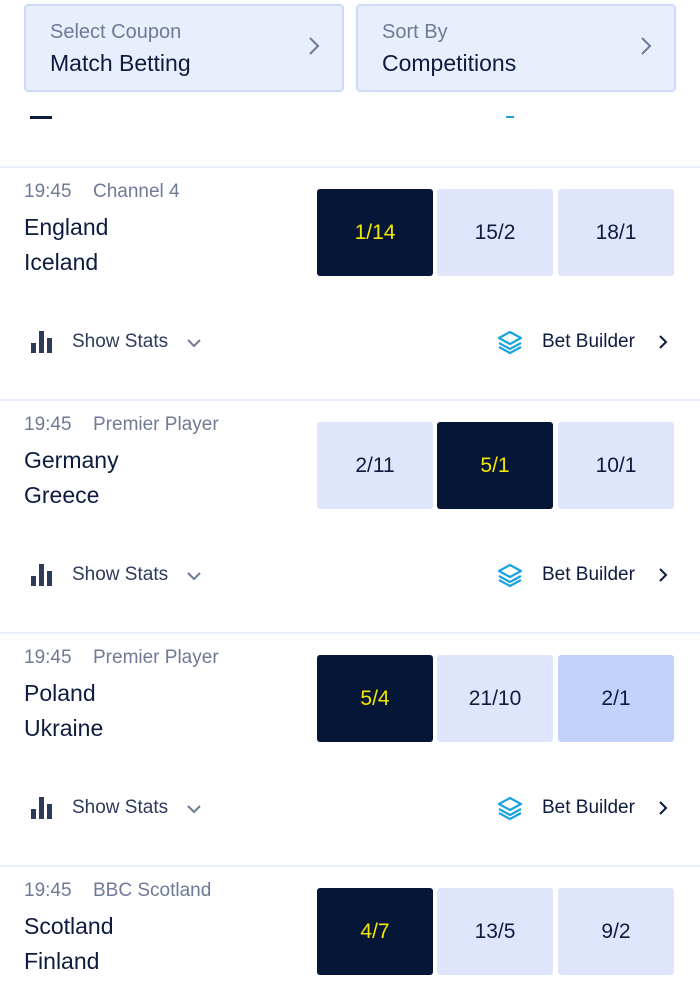 This screenshot has width=700, height=1000. What do you see at coordinates (41, 117) in the screenshot?
I see `partial-row-dash` at bounding box center [41, 117].